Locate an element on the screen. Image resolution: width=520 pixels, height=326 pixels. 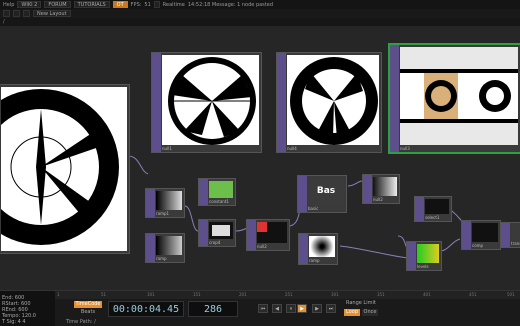
red-swatch is located at coordinates (262, 227).